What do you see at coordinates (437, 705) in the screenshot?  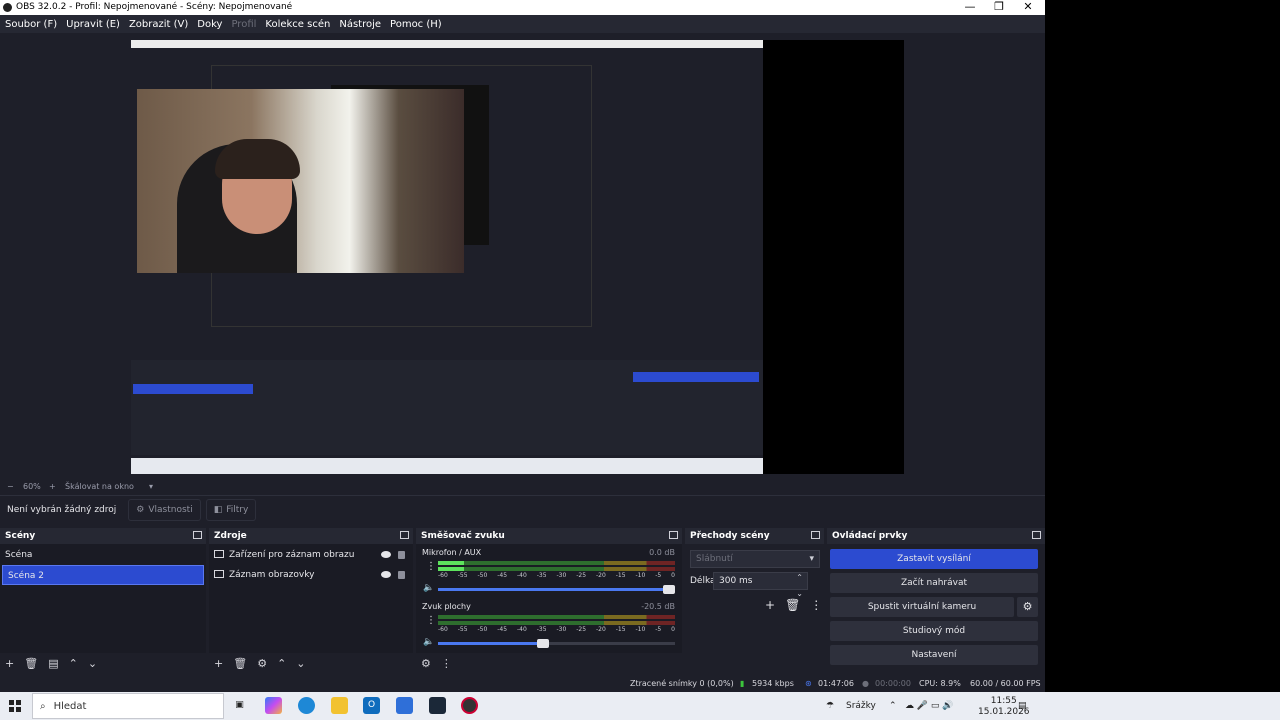 I see `steam-icon` at bounding box center [437, 705].